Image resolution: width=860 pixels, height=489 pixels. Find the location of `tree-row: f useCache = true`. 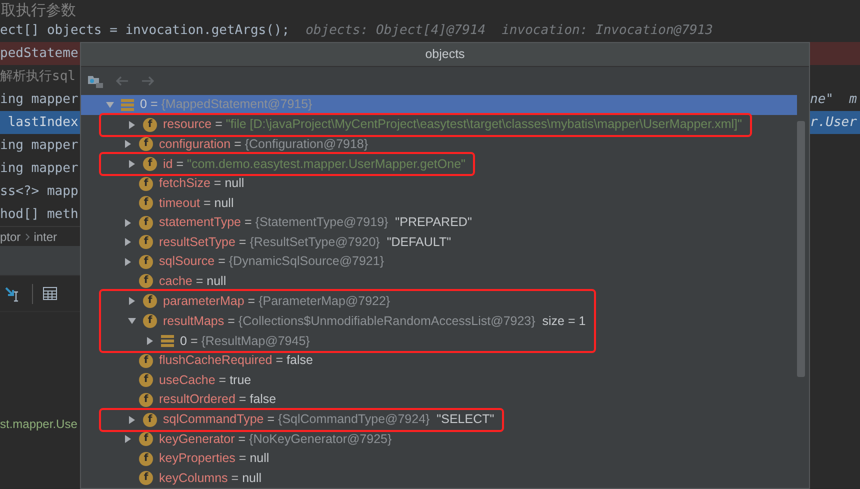

tree-row: f useCache = true is located at coordinates (439, 380).